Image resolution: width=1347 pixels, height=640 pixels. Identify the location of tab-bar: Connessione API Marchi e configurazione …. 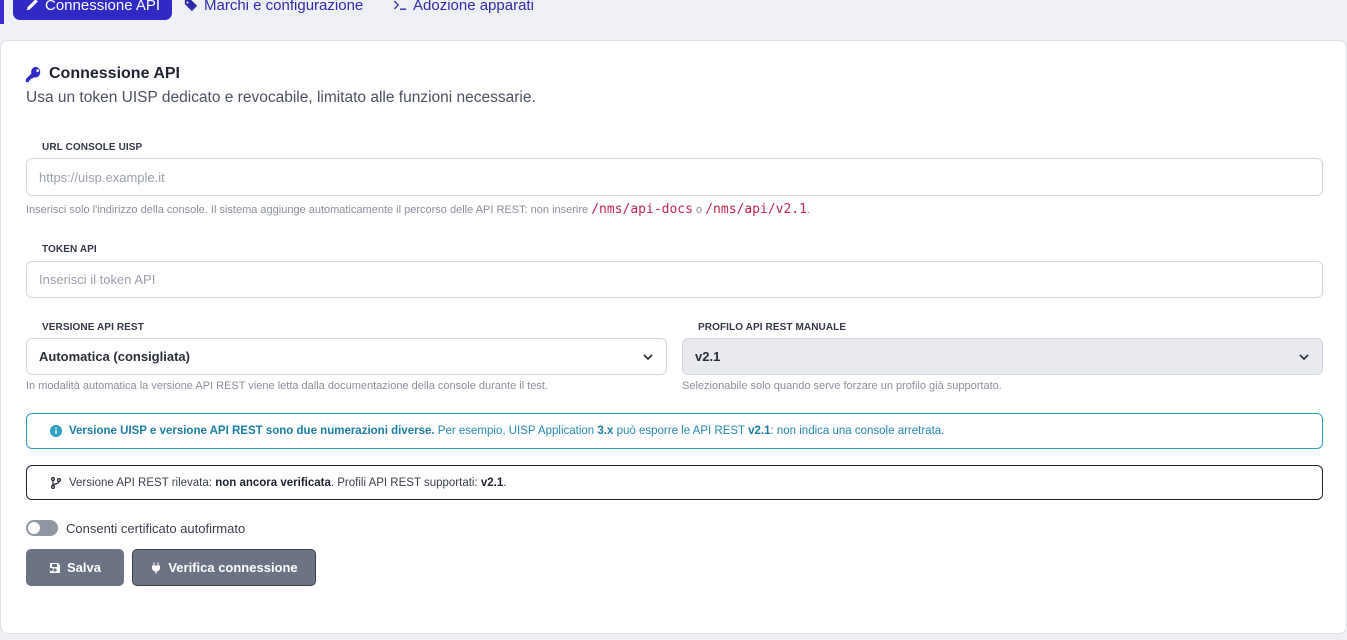
(673, 12).